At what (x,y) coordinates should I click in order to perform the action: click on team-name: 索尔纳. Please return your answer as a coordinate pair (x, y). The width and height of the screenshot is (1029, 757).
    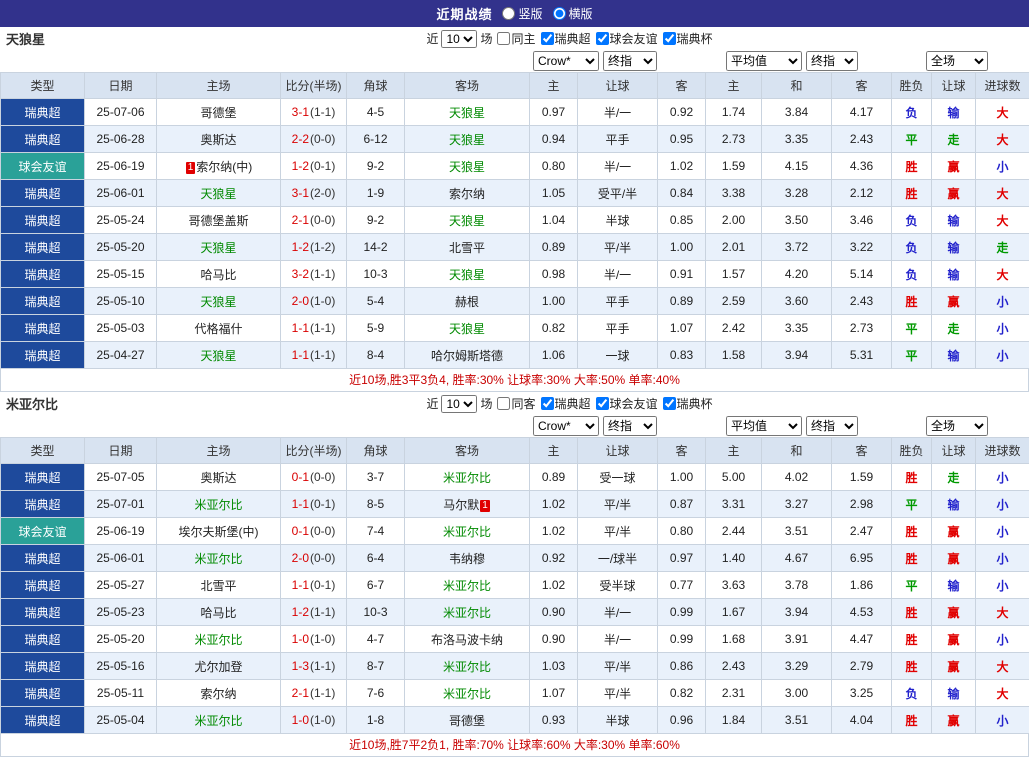
    Looking at the image, I should click on (218, 694).